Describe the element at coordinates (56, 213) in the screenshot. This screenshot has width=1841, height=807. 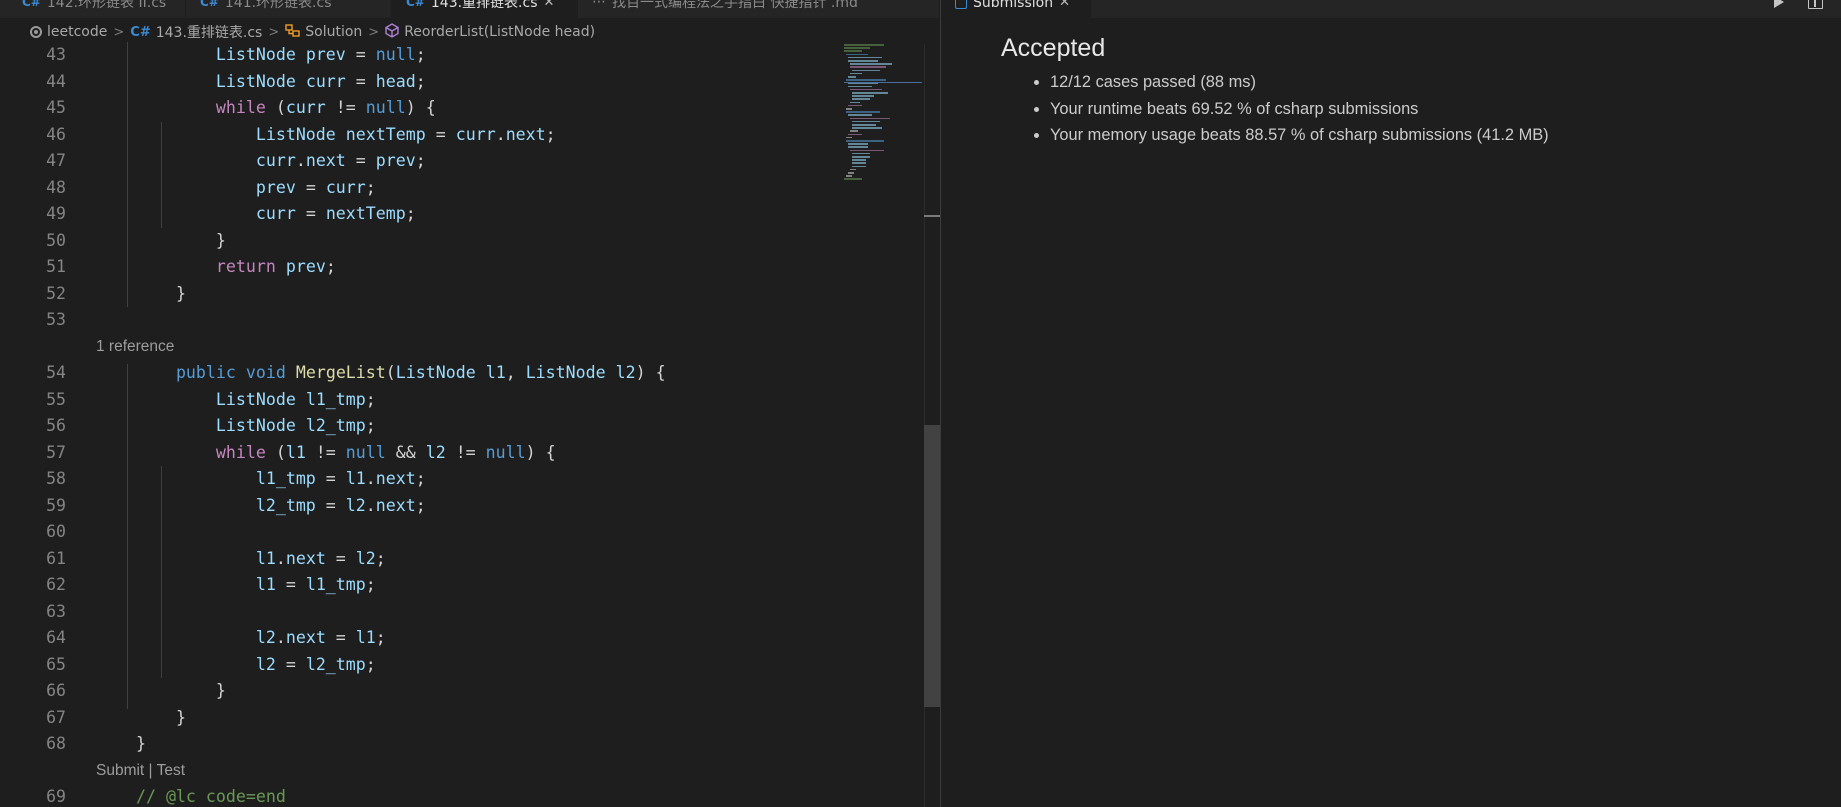
I see `line-number: 49` at that location.